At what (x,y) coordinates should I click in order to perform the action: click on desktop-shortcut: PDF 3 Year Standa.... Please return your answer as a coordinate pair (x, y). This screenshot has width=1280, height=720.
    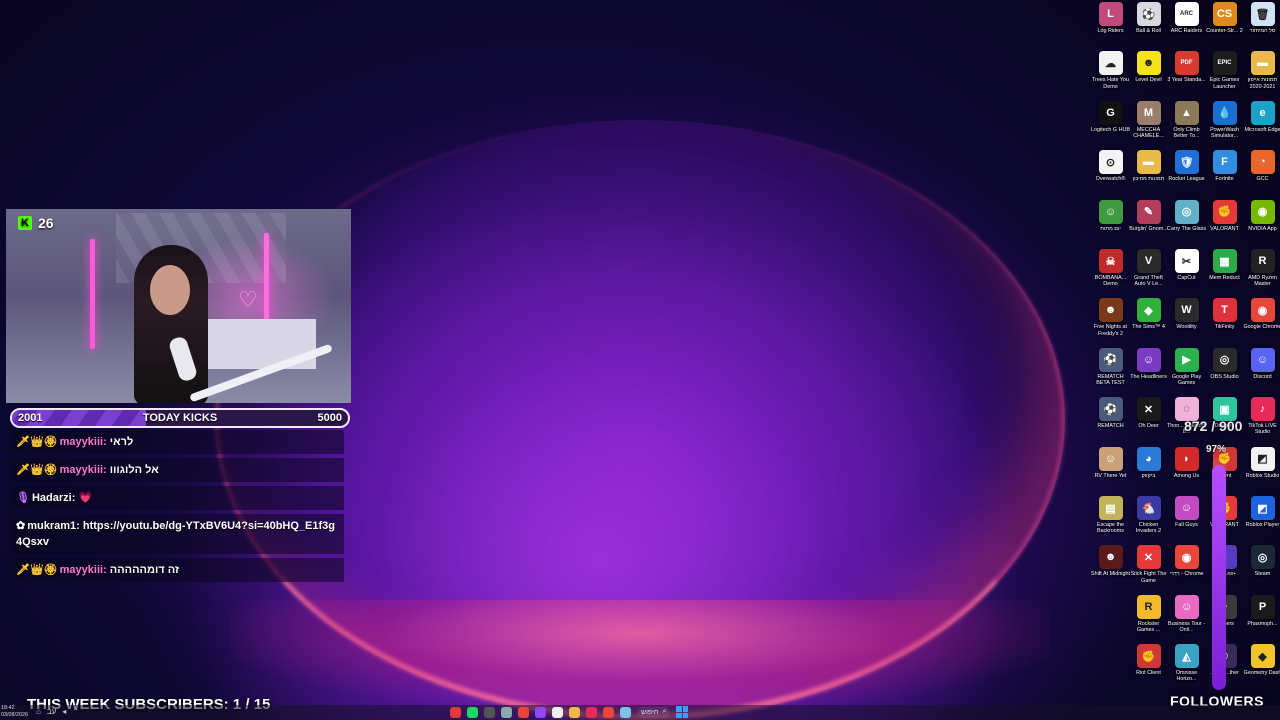
    Looking at the image, I should click on (1186, 74).